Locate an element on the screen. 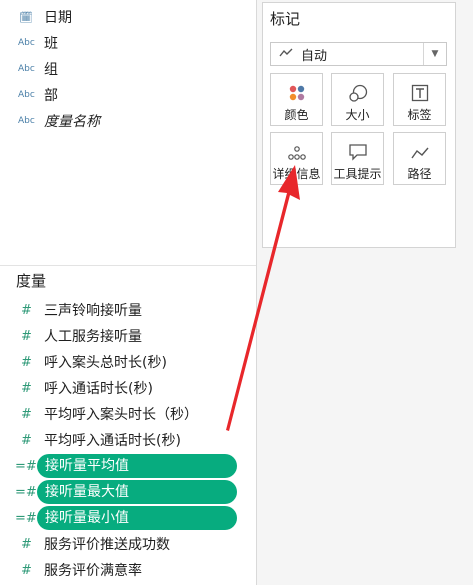  measure-item-selected: =# 接听量最大值 is located at coordinates (128, 492).